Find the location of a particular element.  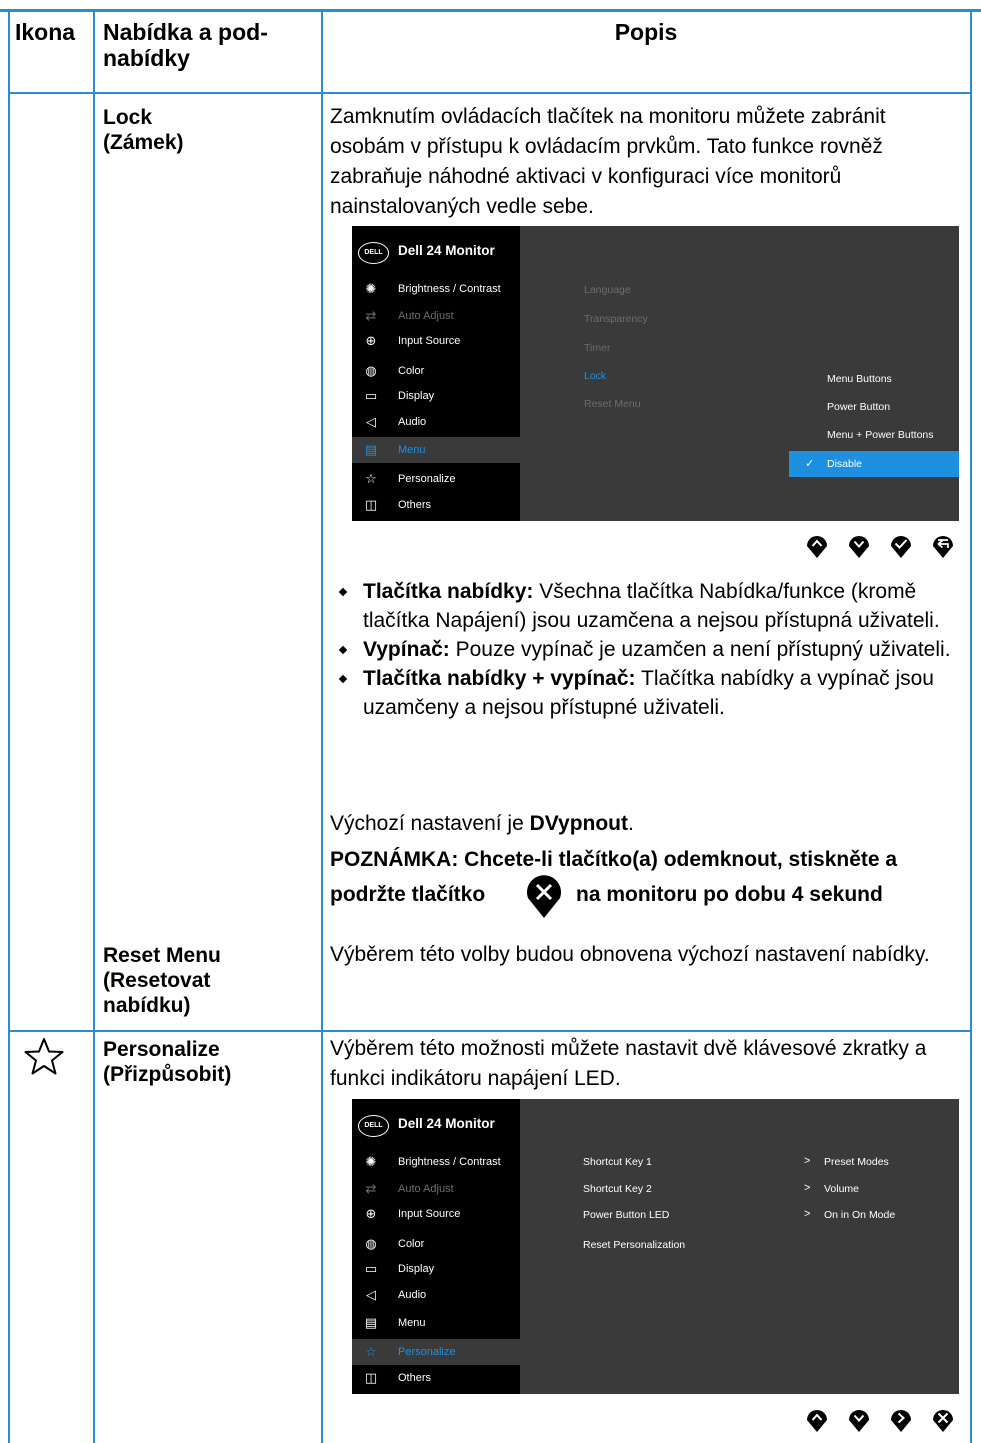

default-prefix: Výchozí nastavení je is located at coordinates (430, 823).